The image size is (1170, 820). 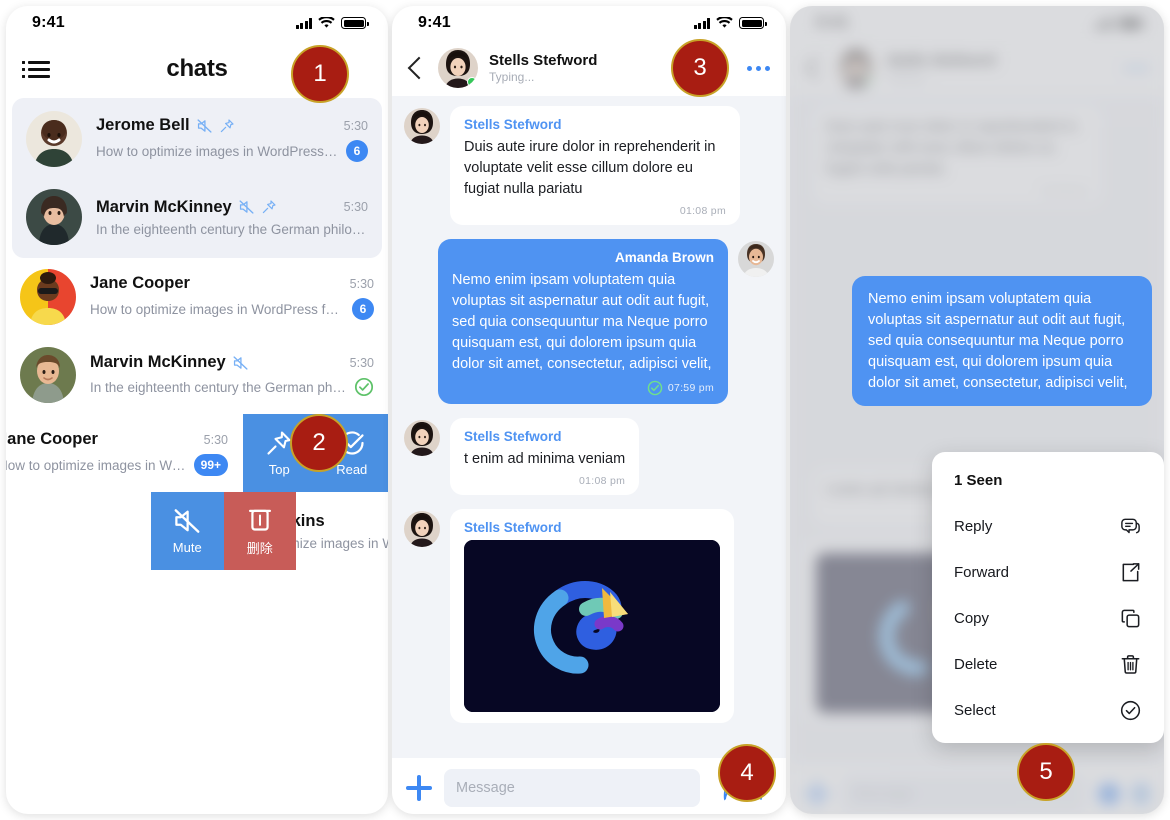 I want to click on check-circle-icon, so click(x=1130, y=710).